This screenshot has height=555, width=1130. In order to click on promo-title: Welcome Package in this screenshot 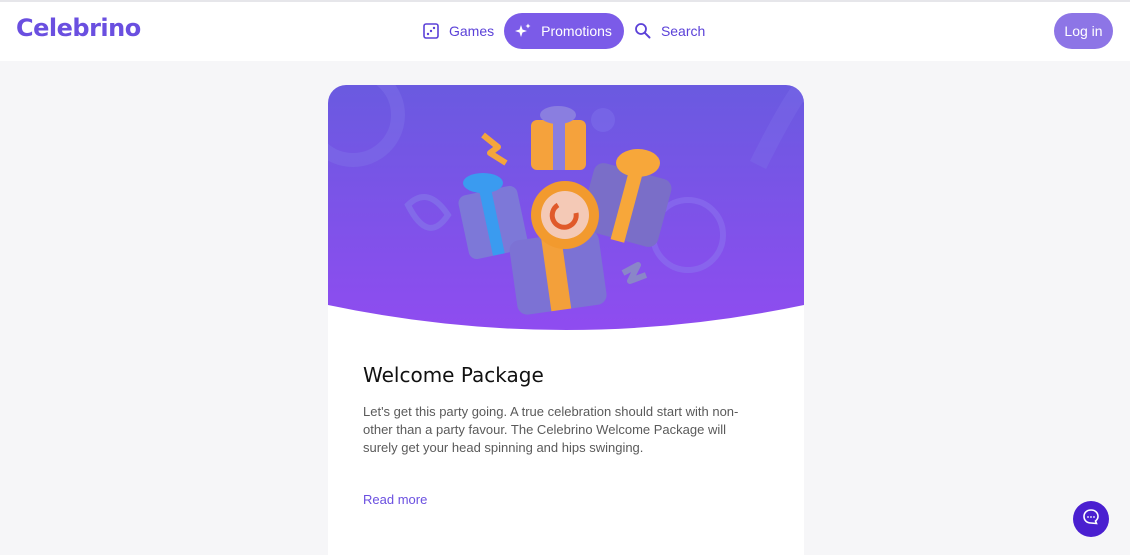, I will do `click(453, 375)`.